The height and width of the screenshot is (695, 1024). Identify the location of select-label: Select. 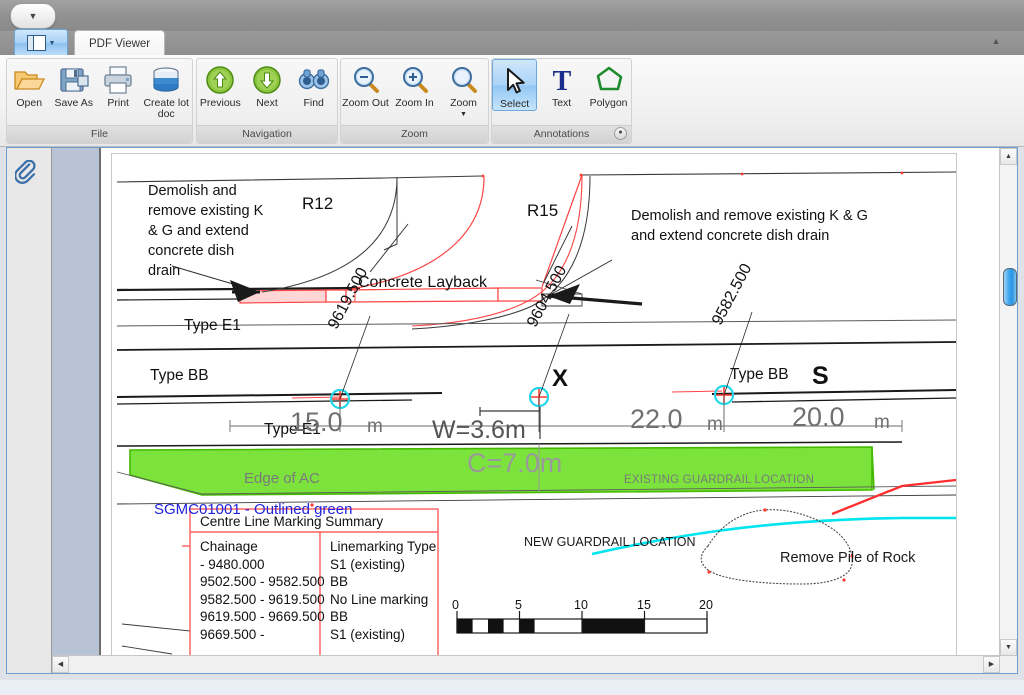
(514, 104).